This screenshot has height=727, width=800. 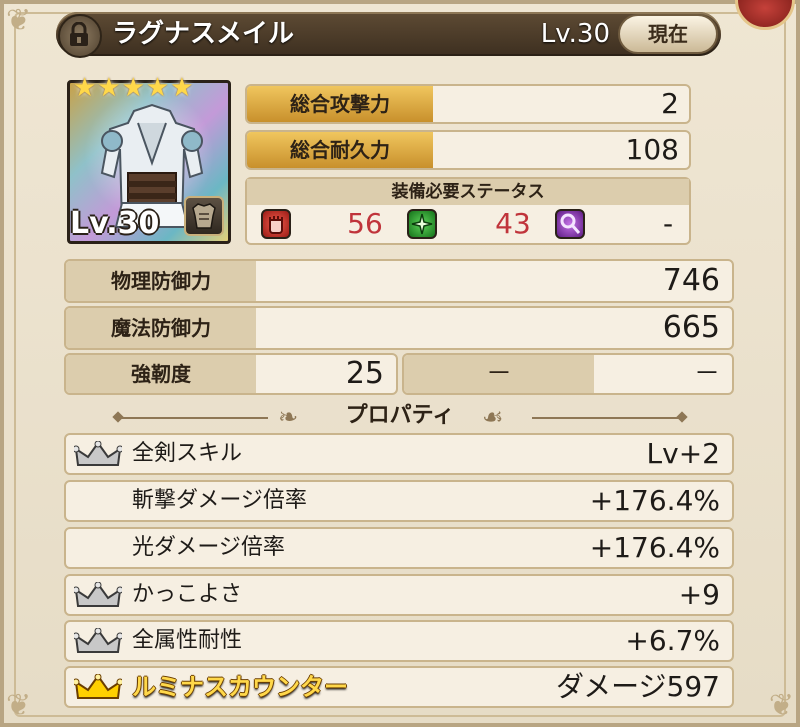 What do you see at coordinates (399, 281) in the screenshot?
I see `physical-defense-bar: 物理防御力 746` at bounding box center [399, 281].